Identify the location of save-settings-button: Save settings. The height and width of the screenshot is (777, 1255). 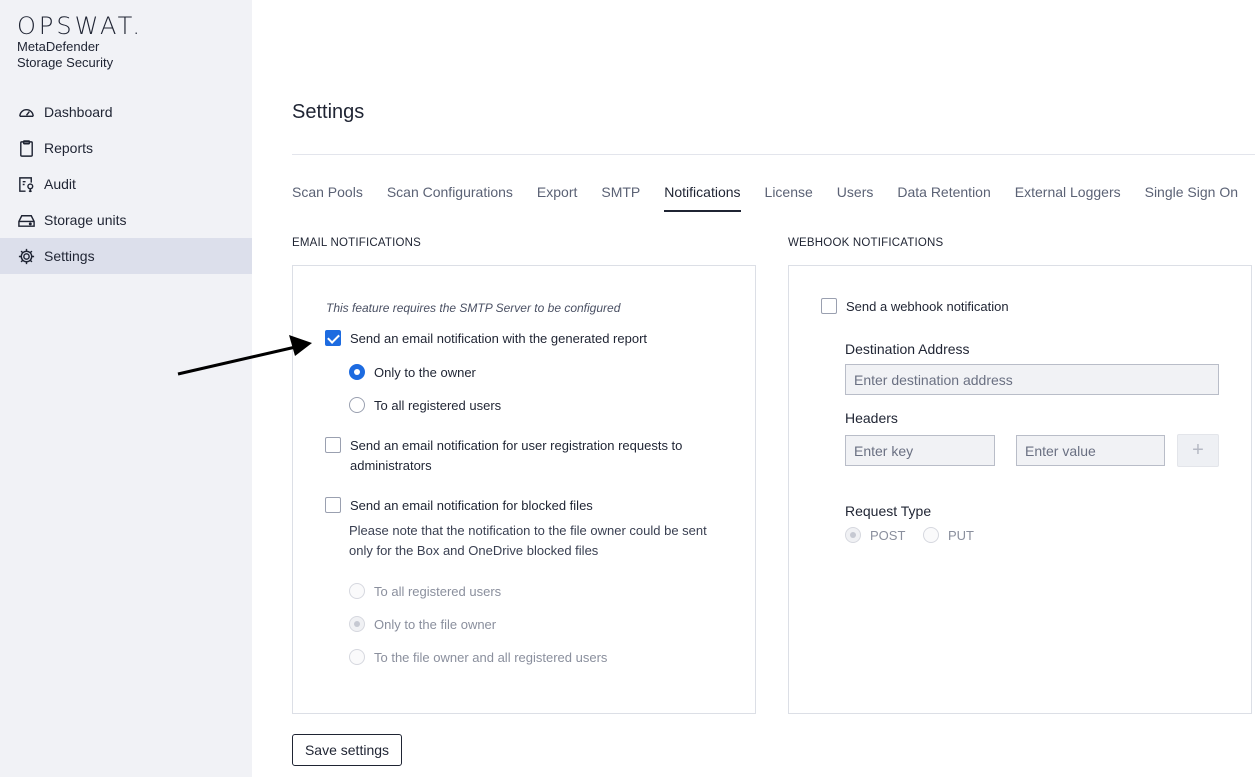
(347, 750).